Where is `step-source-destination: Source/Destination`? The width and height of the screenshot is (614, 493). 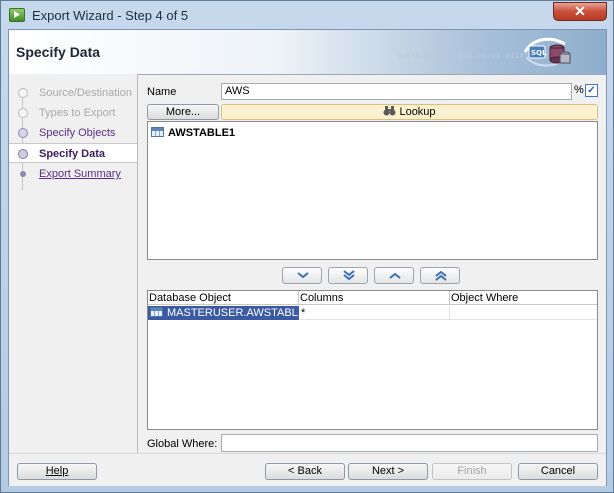
step-source-destination: Source/Destination is located at coordinates (73, 93).